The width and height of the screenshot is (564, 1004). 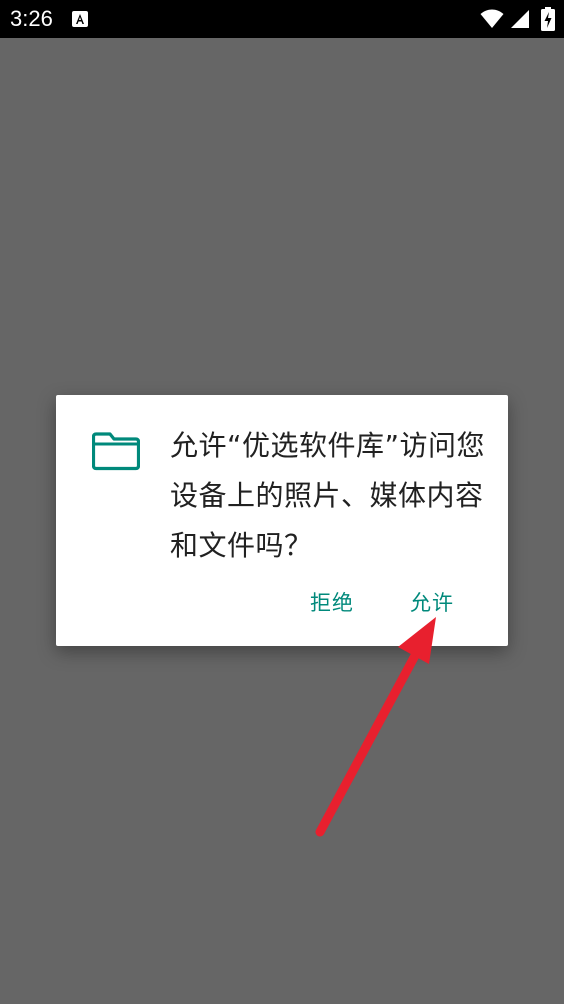 I want to click on cellular-signal-icon, so click(x=520, y=19).